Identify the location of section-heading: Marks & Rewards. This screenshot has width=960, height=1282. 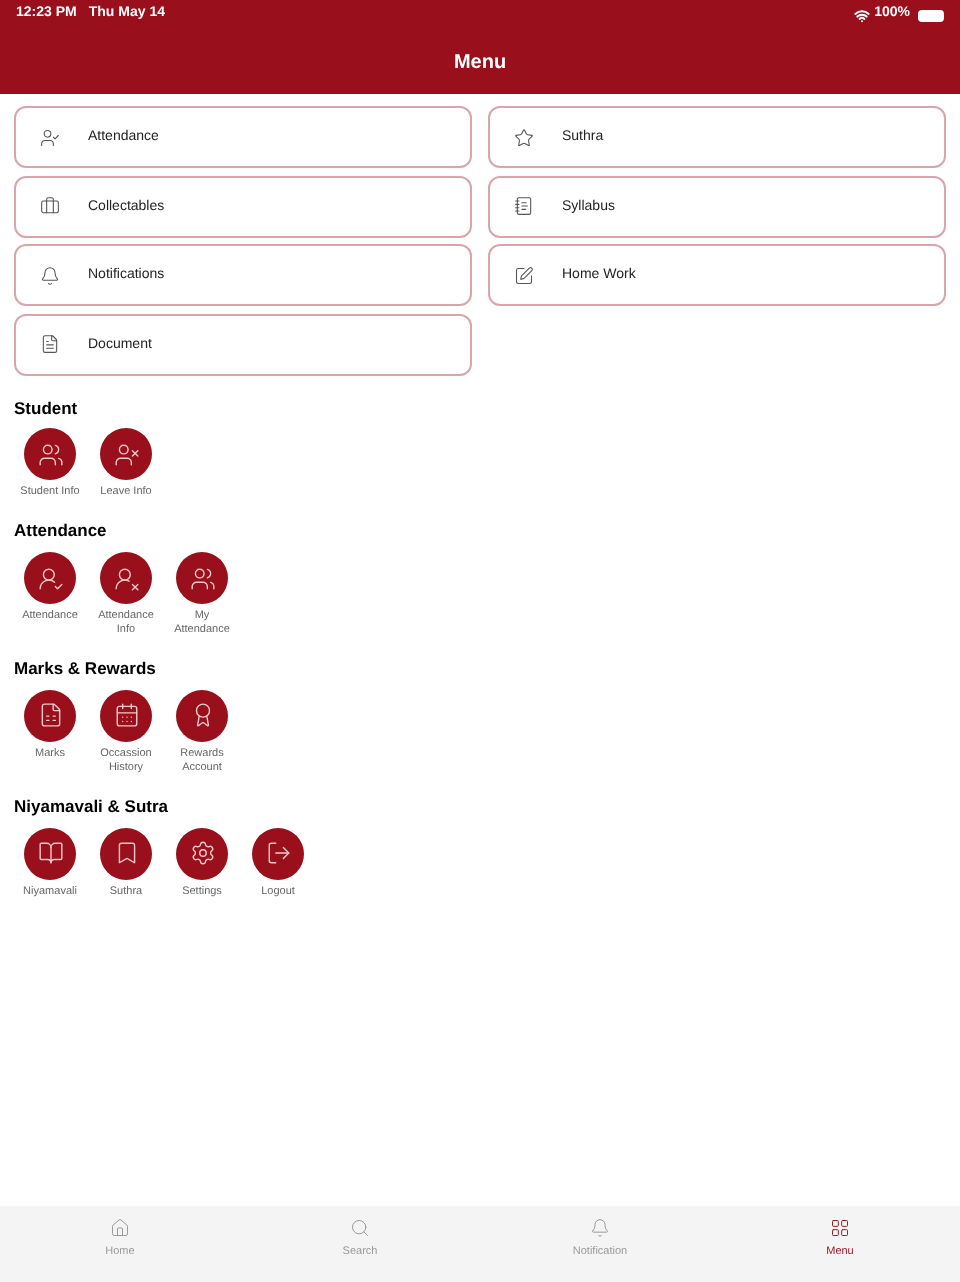
(86, 669).